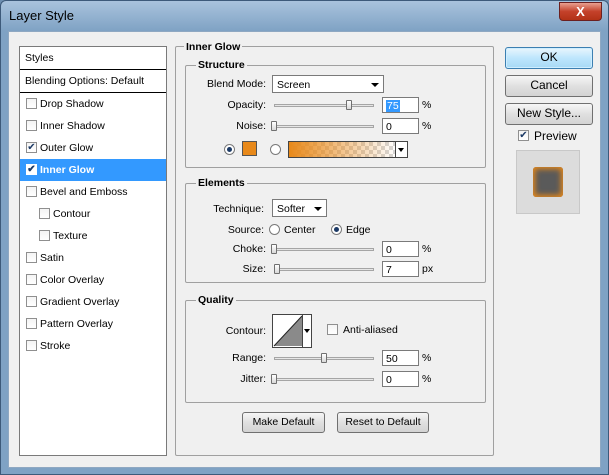 Image resolution: width=609 pixels, height=475 pixels. What do you see at coordinates (300, 230) in the screenshot?
I see `source-center-label: Center` at bounding box center [300, 230].